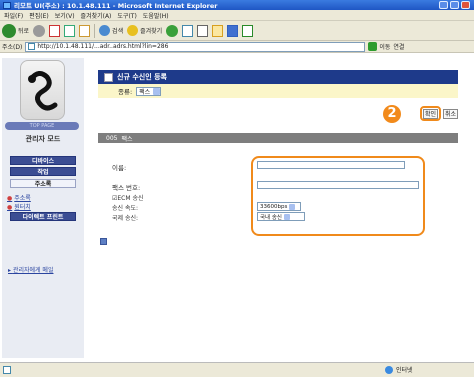 The width and height of the screenshot is (474, 377). What do you see at coordinates (274, 206) in the screenshot?
I see `speed-value: 33600bps` at bounding box center [274, 206].